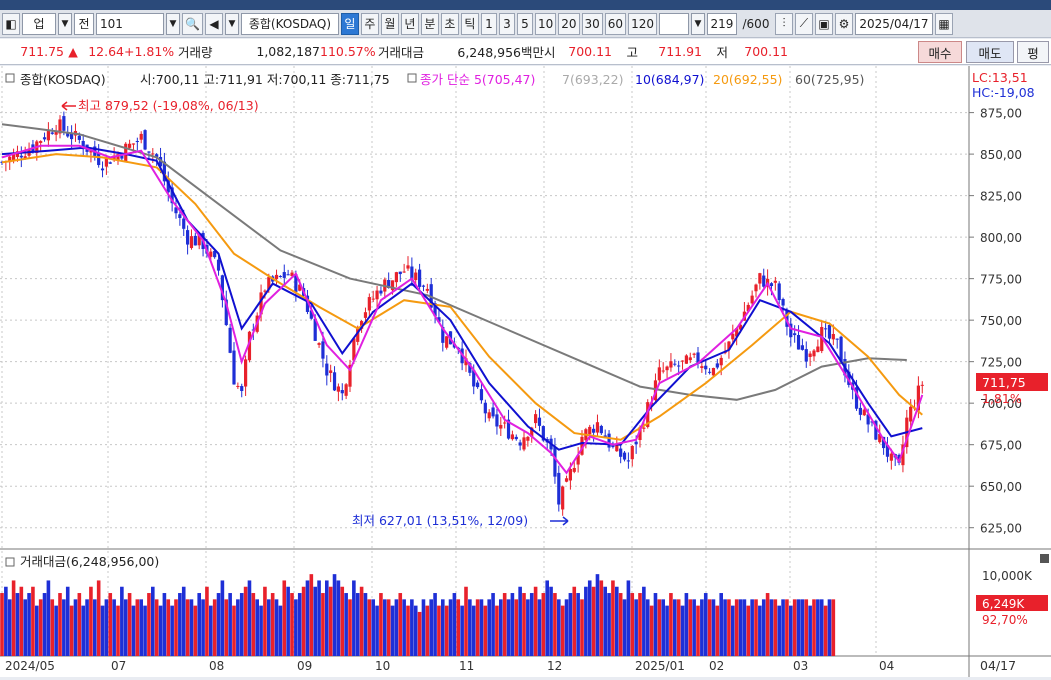 The height and width of the screenshot is (680, 1051). What do you see at coordinates (615, 23) in the screenshot?
I see `interval-60: 60` at bounding box center [615, 23].